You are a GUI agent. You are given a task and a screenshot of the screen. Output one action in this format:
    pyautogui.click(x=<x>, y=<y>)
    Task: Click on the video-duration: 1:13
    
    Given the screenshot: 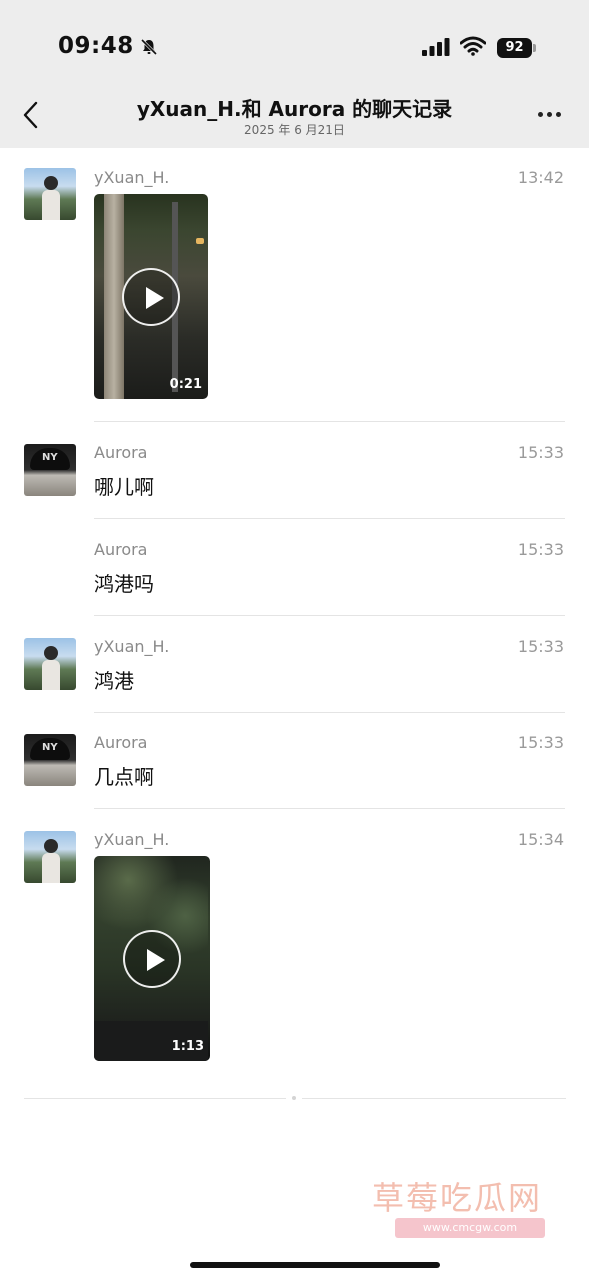 What is the action you would take?
    pyautogui.click(x=187, y=1046)
    